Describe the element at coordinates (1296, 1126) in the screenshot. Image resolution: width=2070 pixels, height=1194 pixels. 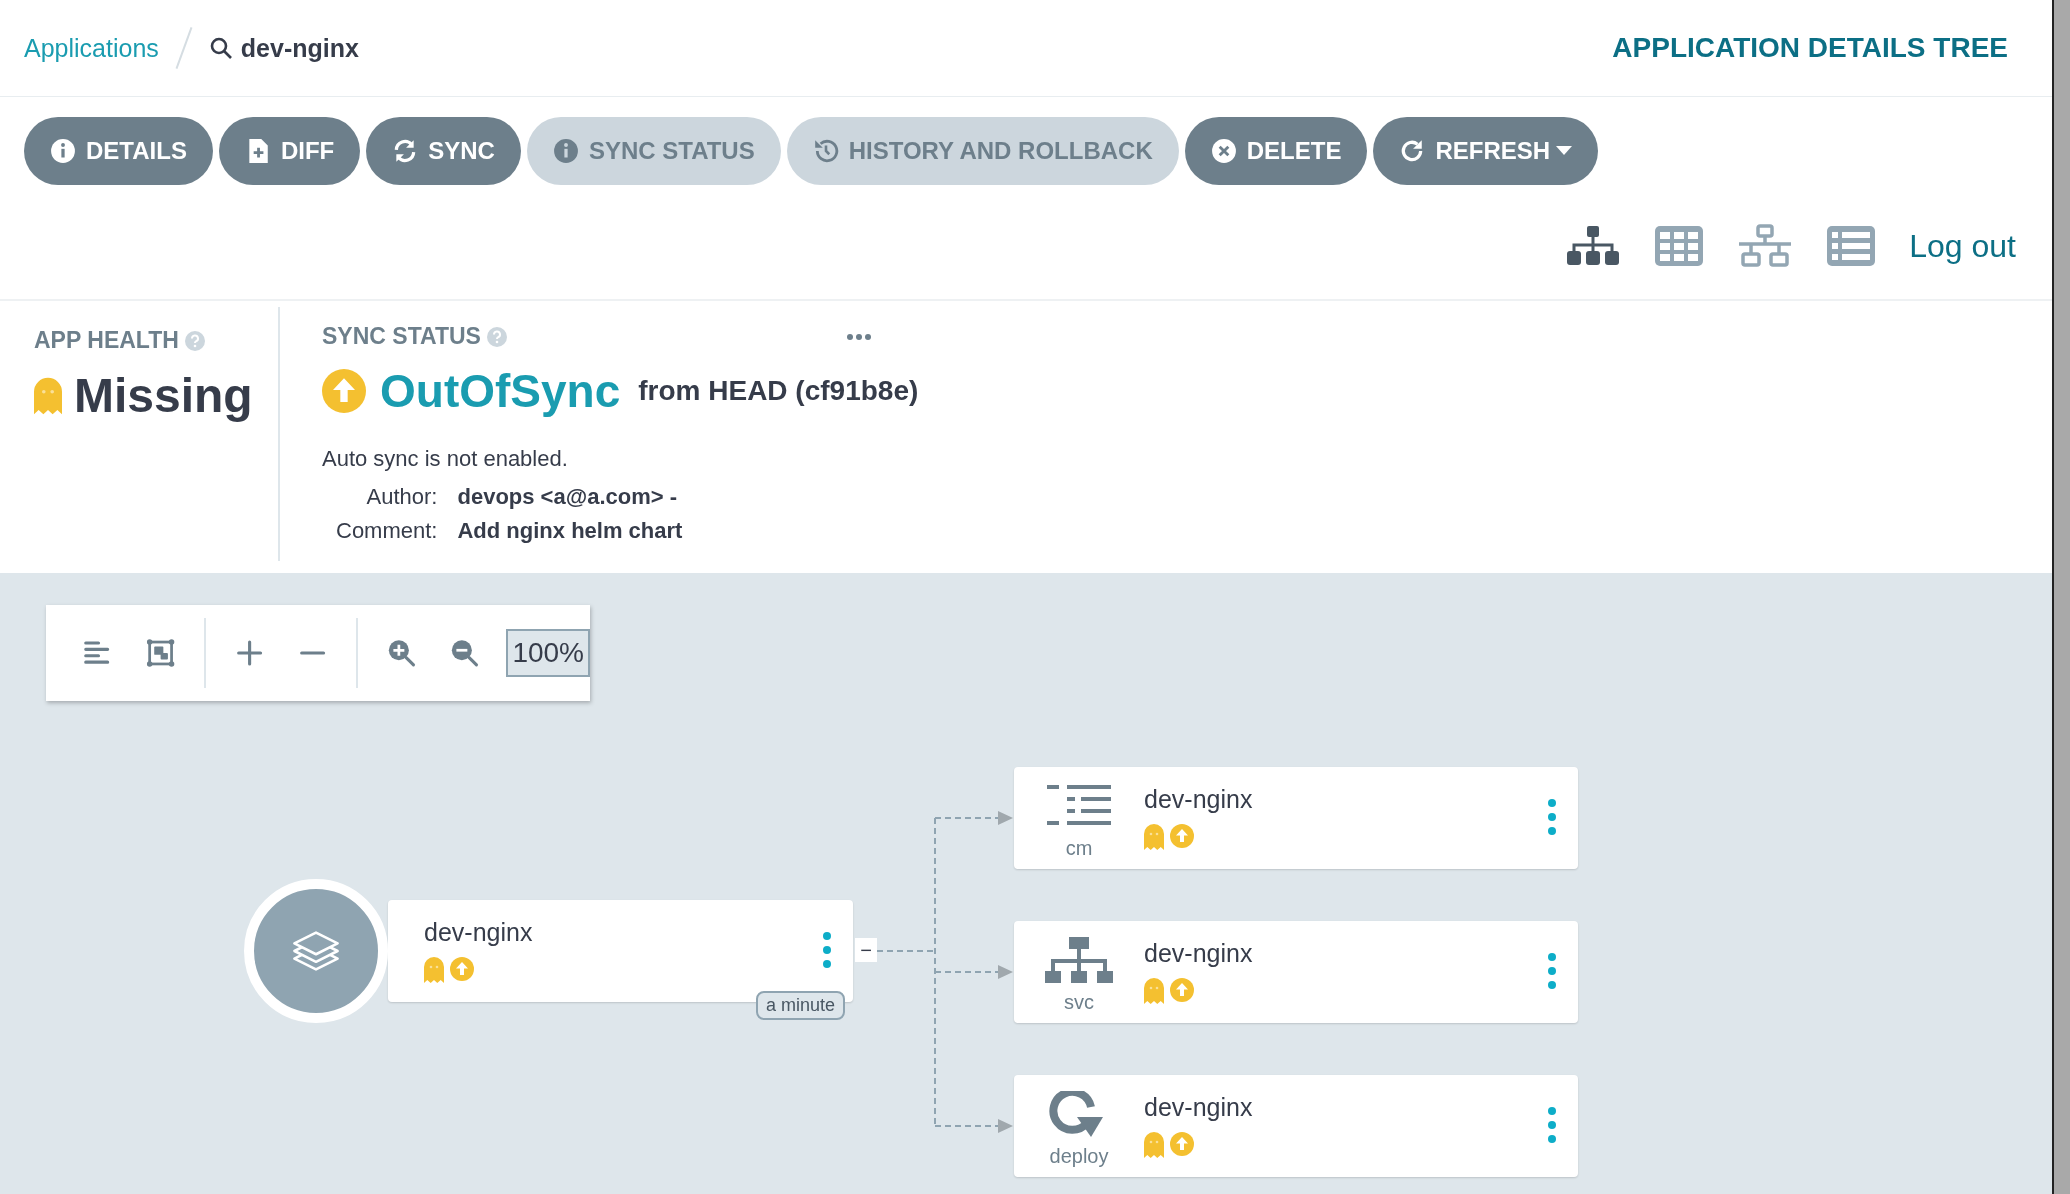
I see `resource-node-card: deploy dev-nginx` at that location.